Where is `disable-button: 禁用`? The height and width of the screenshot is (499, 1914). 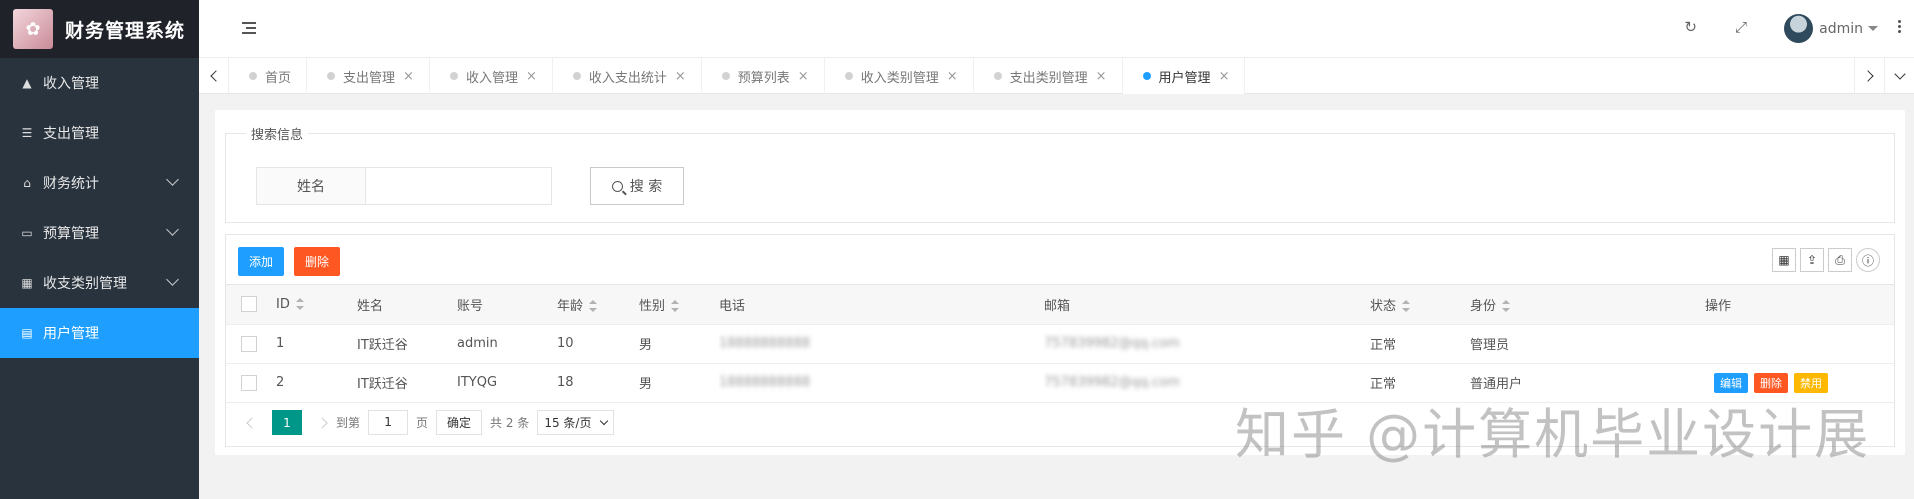 disable-button: 禁用 is located at coordinates (1811, 382).